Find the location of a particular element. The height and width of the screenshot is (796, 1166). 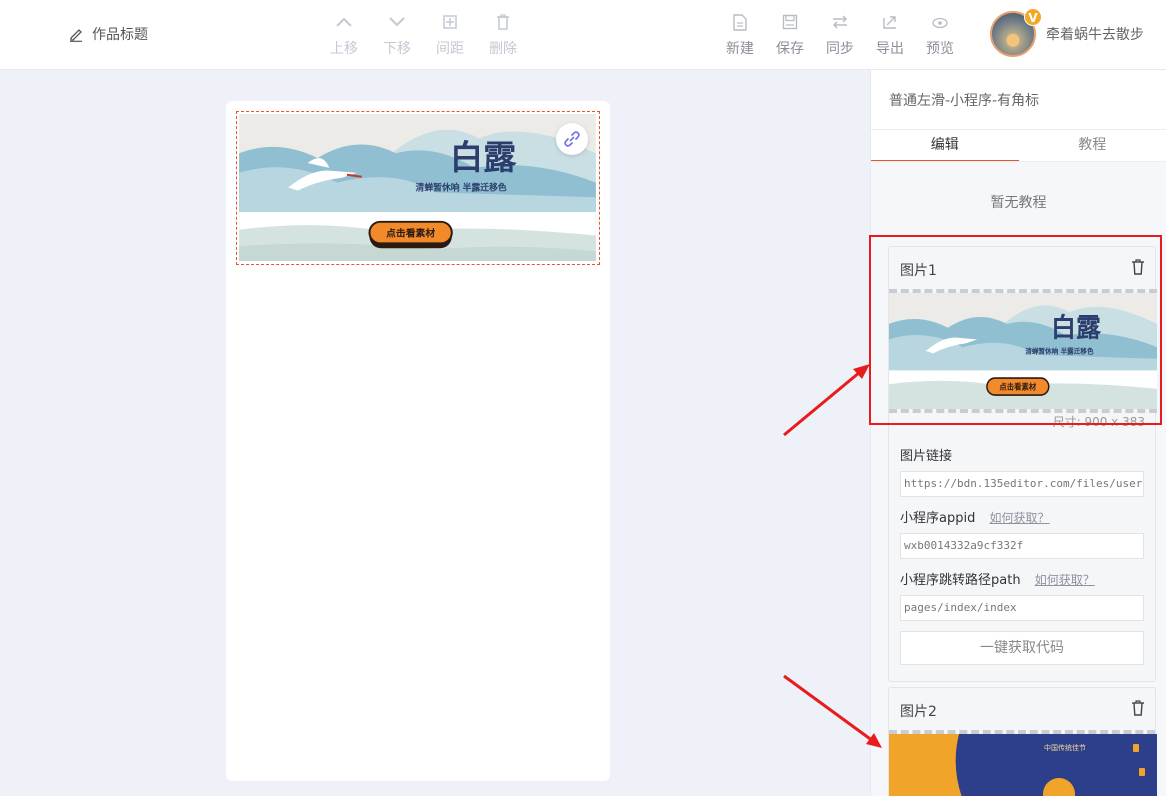

image-link-input: https://bdn.135editor.com/files/users/0/ is located at coordinates (1022, 484).